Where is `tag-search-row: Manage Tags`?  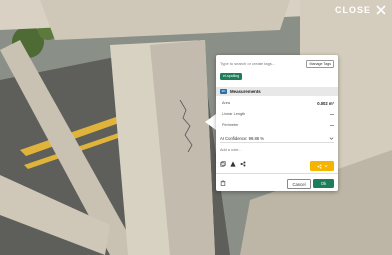 tag-search-row: Manage Tags is located at coordinates (277, 63).